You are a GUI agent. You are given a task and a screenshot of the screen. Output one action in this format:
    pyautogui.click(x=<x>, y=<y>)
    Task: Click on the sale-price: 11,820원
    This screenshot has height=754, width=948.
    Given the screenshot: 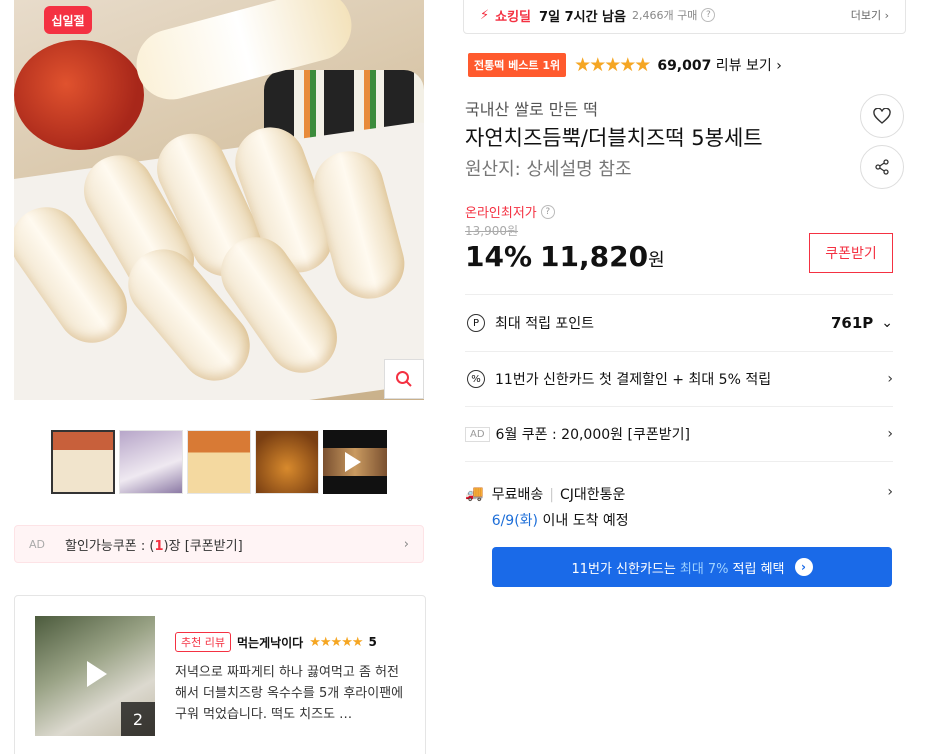 What is the action you would take?
    pyautogui.click(x=602, y=256)
    